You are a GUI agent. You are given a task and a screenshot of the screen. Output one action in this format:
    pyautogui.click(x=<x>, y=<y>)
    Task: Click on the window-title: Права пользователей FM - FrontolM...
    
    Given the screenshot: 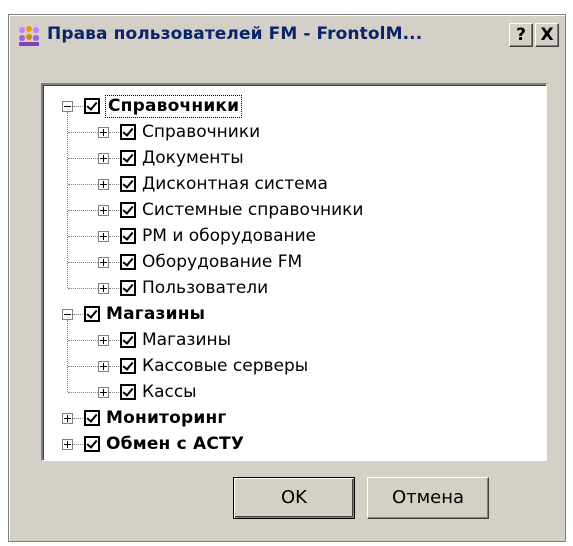 What is the action you would take?
    pyautogui.click(x=235, y=34)
    